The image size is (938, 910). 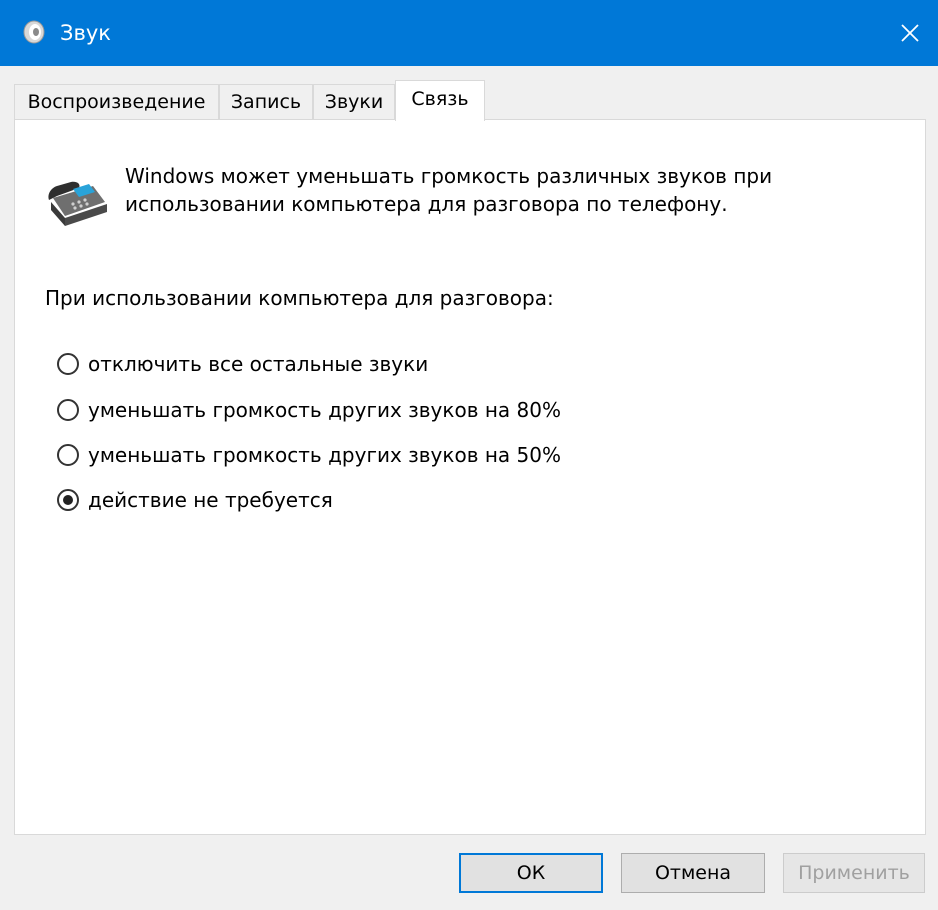 I want to click on tab-strip: Воспроизведение Запись Звуки Связь, so click(x=470, y=100).